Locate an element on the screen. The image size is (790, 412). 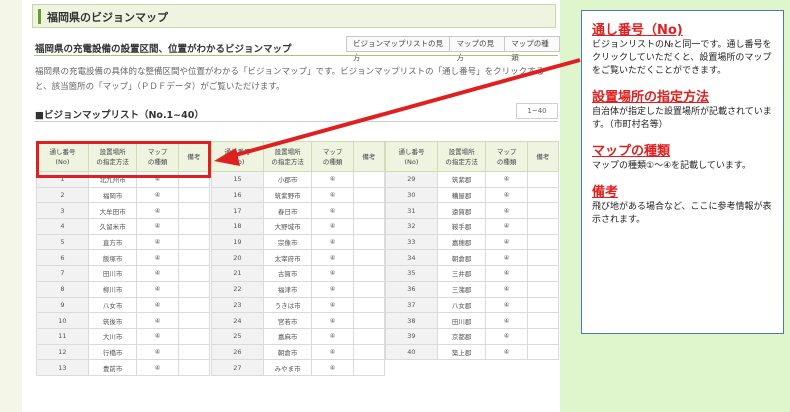
left-background is located at coordinates (11, 206).